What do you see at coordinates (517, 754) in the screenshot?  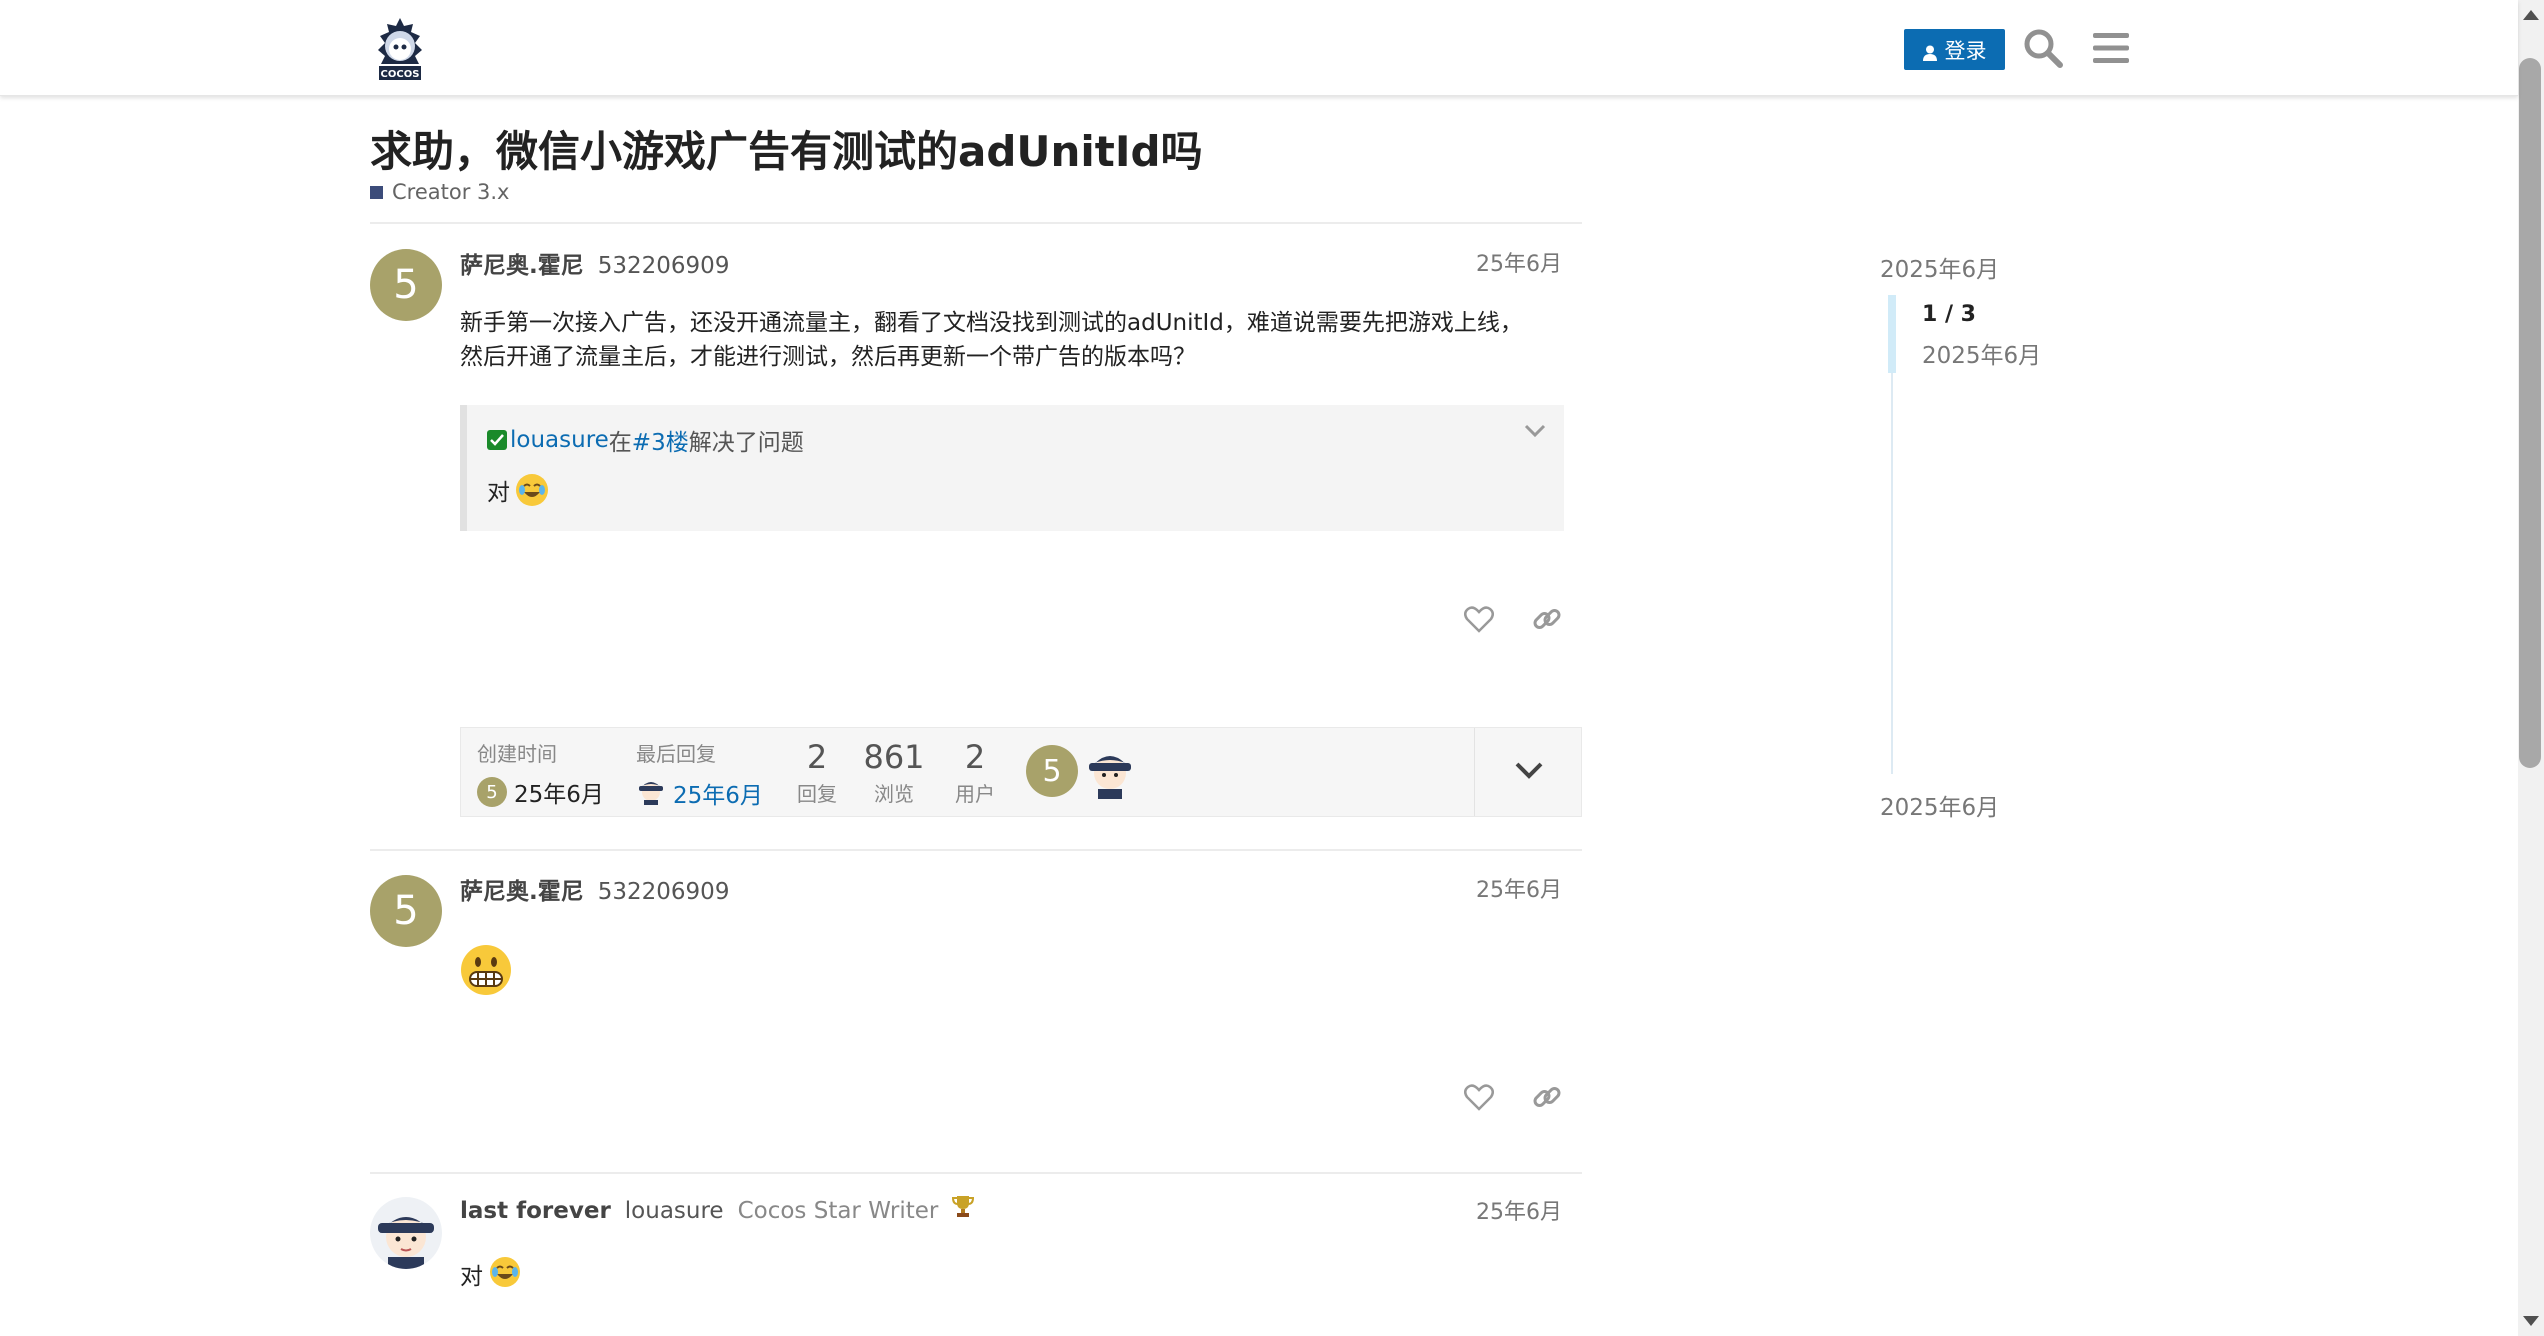 I see `created-label: 创建时间` at bounding box center [517, 754].